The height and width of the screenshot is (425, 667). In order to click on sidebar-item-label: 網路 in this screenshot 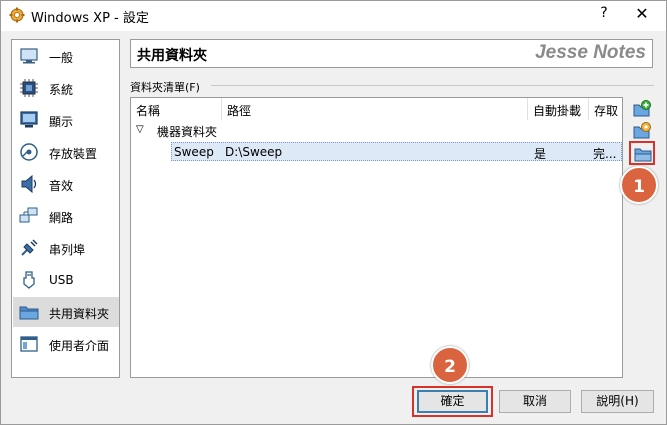, I will do `click(61, 218)`.